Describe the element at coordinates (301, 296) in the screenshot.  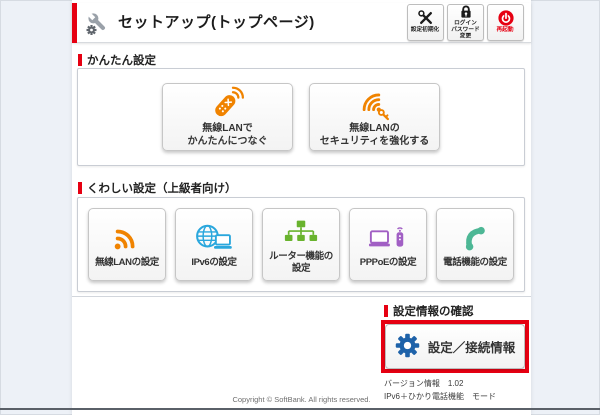
I see `section-divider` at that location.